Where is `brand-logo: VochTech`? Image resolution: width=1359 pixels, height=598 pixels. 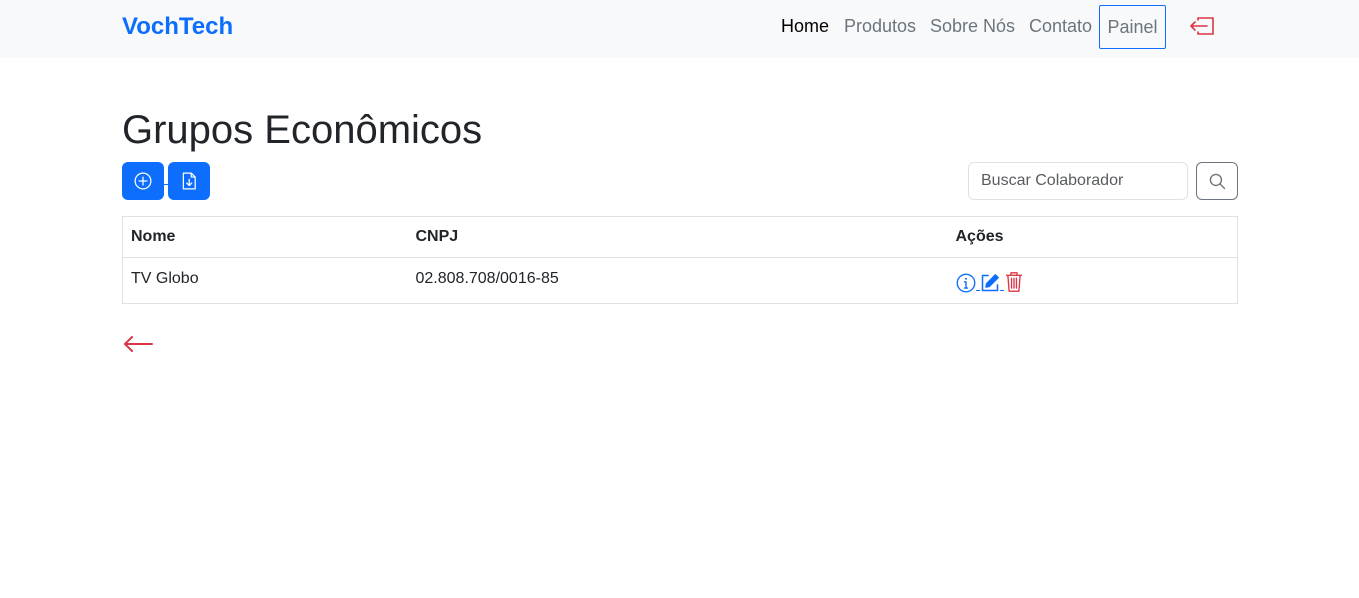 brand-logo: VochTech is located at coordinates (177, 26).